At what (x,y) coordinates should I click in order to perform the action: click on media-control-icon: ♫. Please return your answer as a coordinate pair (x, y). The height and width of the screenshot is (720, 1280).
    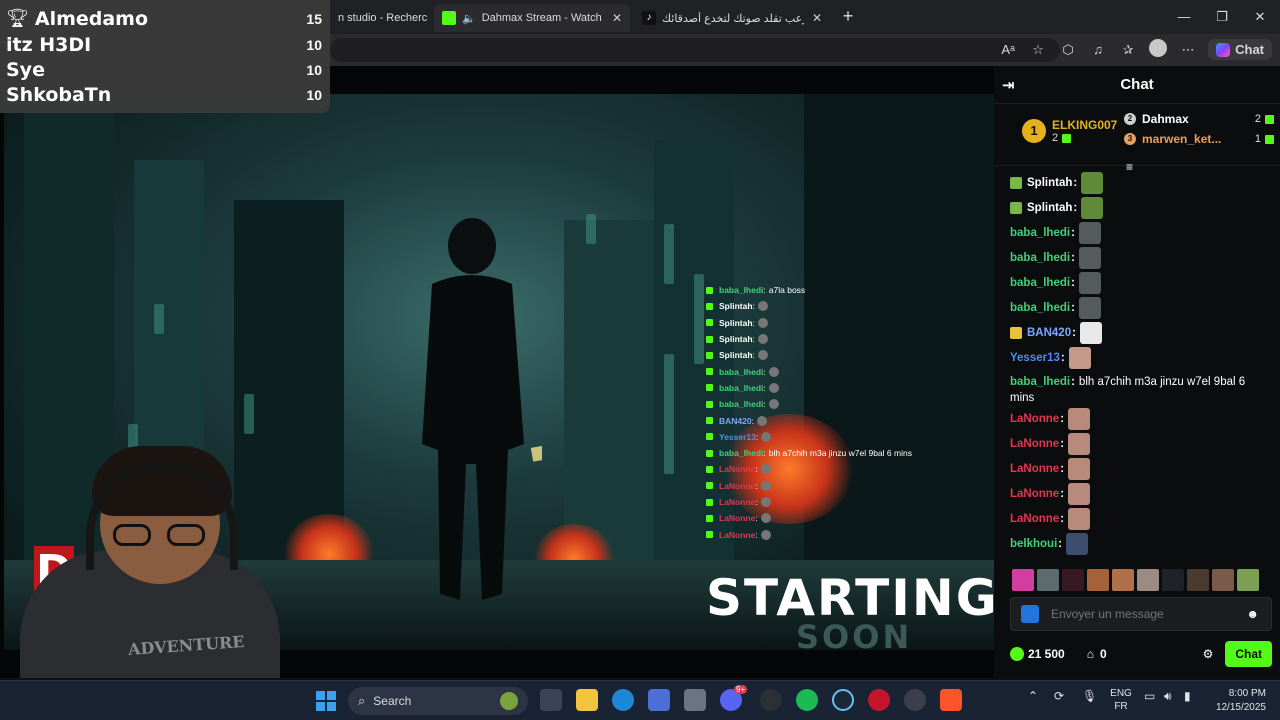
    Looking at the image, I should click on (1098, 49).